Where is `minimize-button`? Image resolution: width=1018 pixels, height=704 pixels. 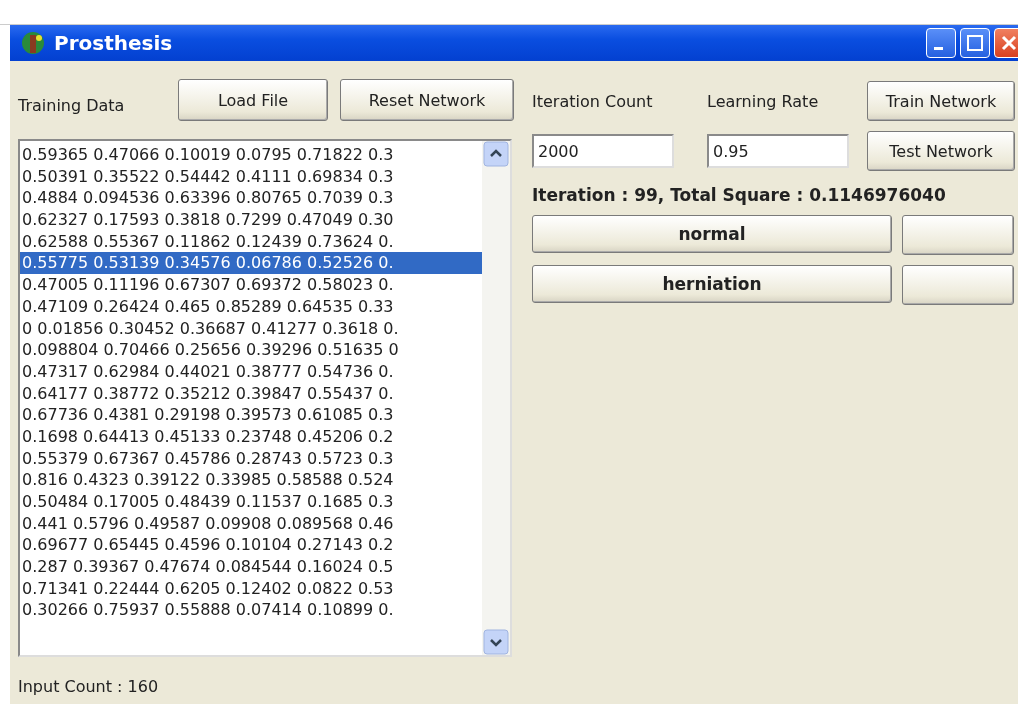 minimize-button is located at coordinates (941, 43).